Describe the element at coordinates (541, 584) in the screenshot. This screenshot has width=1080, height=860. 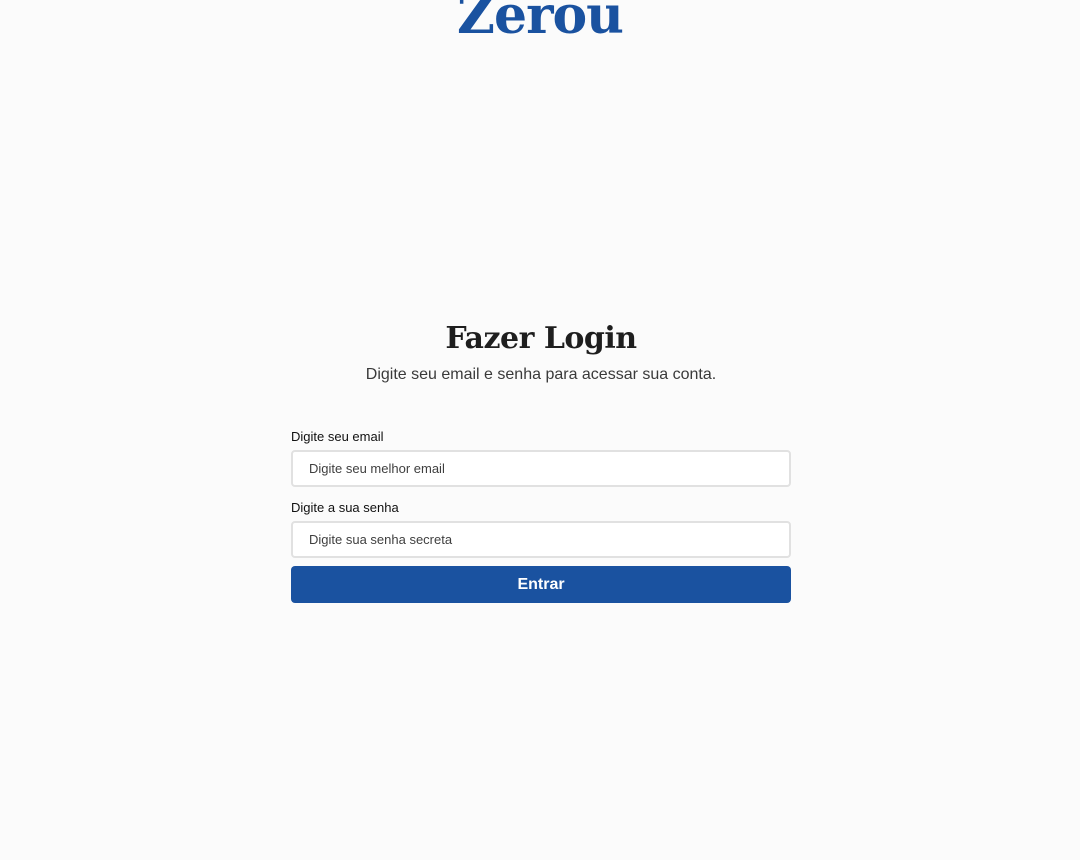
I see `login-button: Entrar` at that location.